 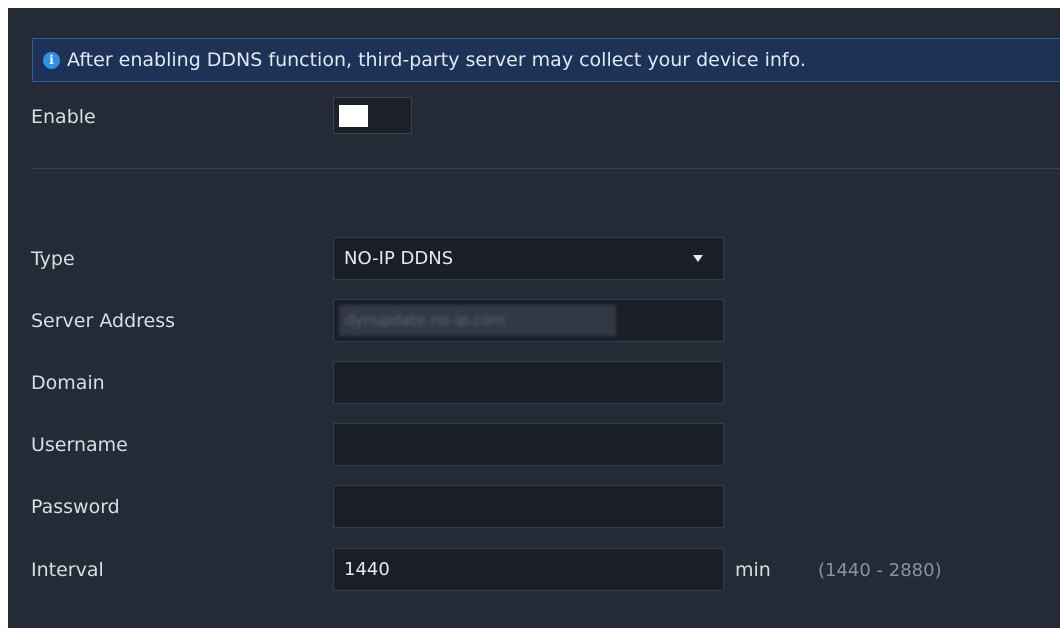 What do you see at coordinates (367, 569) in the screenshot?
I see `interval-value: 1440` at bounding box center [367, 569].